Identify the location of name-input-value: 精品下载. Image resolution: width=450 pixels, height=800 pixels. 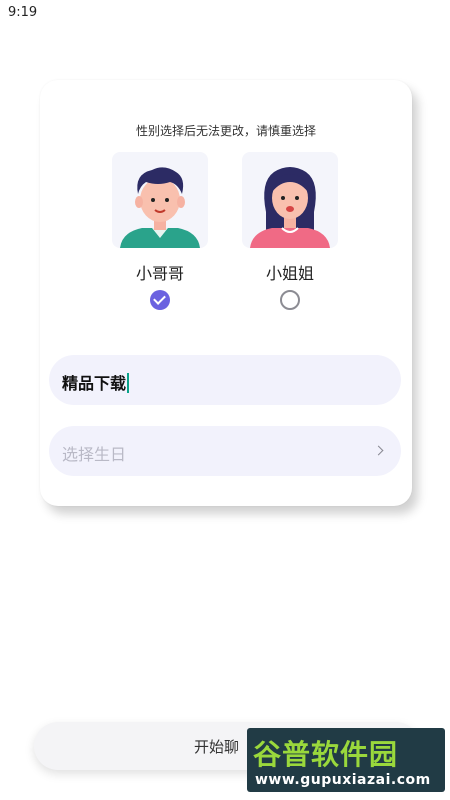
(96, 382).